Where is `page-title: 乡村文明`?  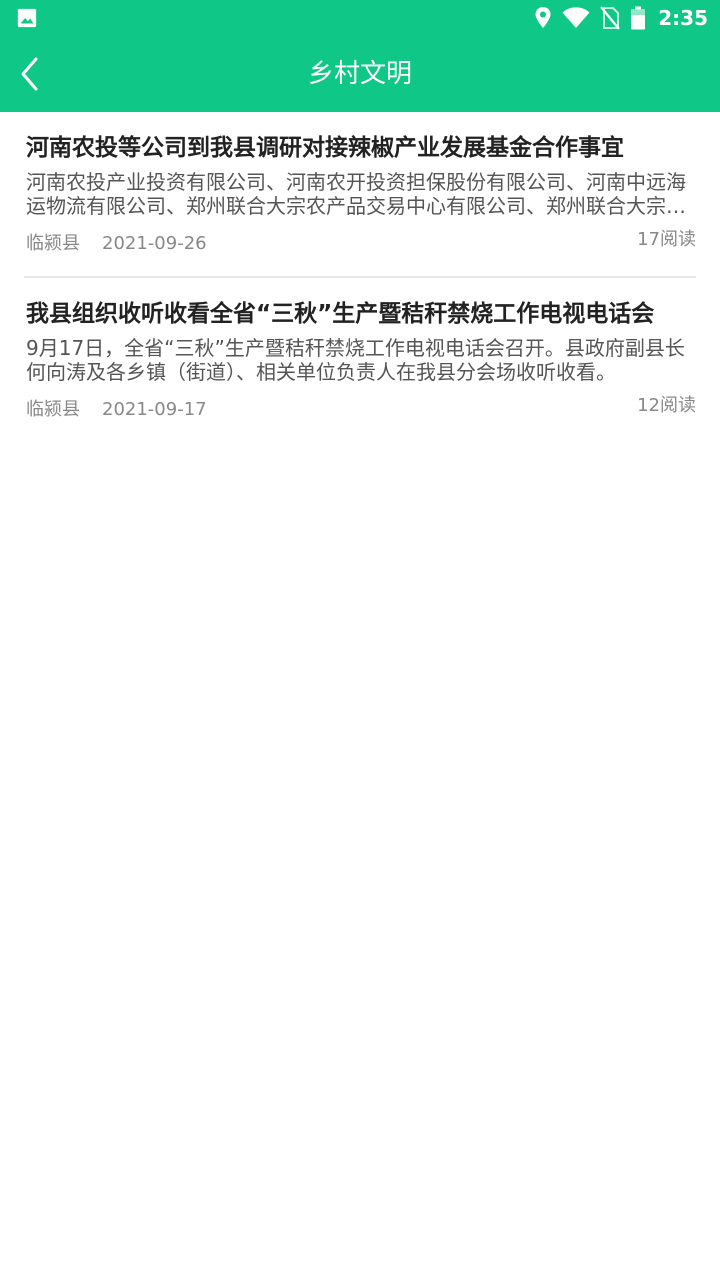 page-title: 乡村文明 is located at coordinates (359, 74).